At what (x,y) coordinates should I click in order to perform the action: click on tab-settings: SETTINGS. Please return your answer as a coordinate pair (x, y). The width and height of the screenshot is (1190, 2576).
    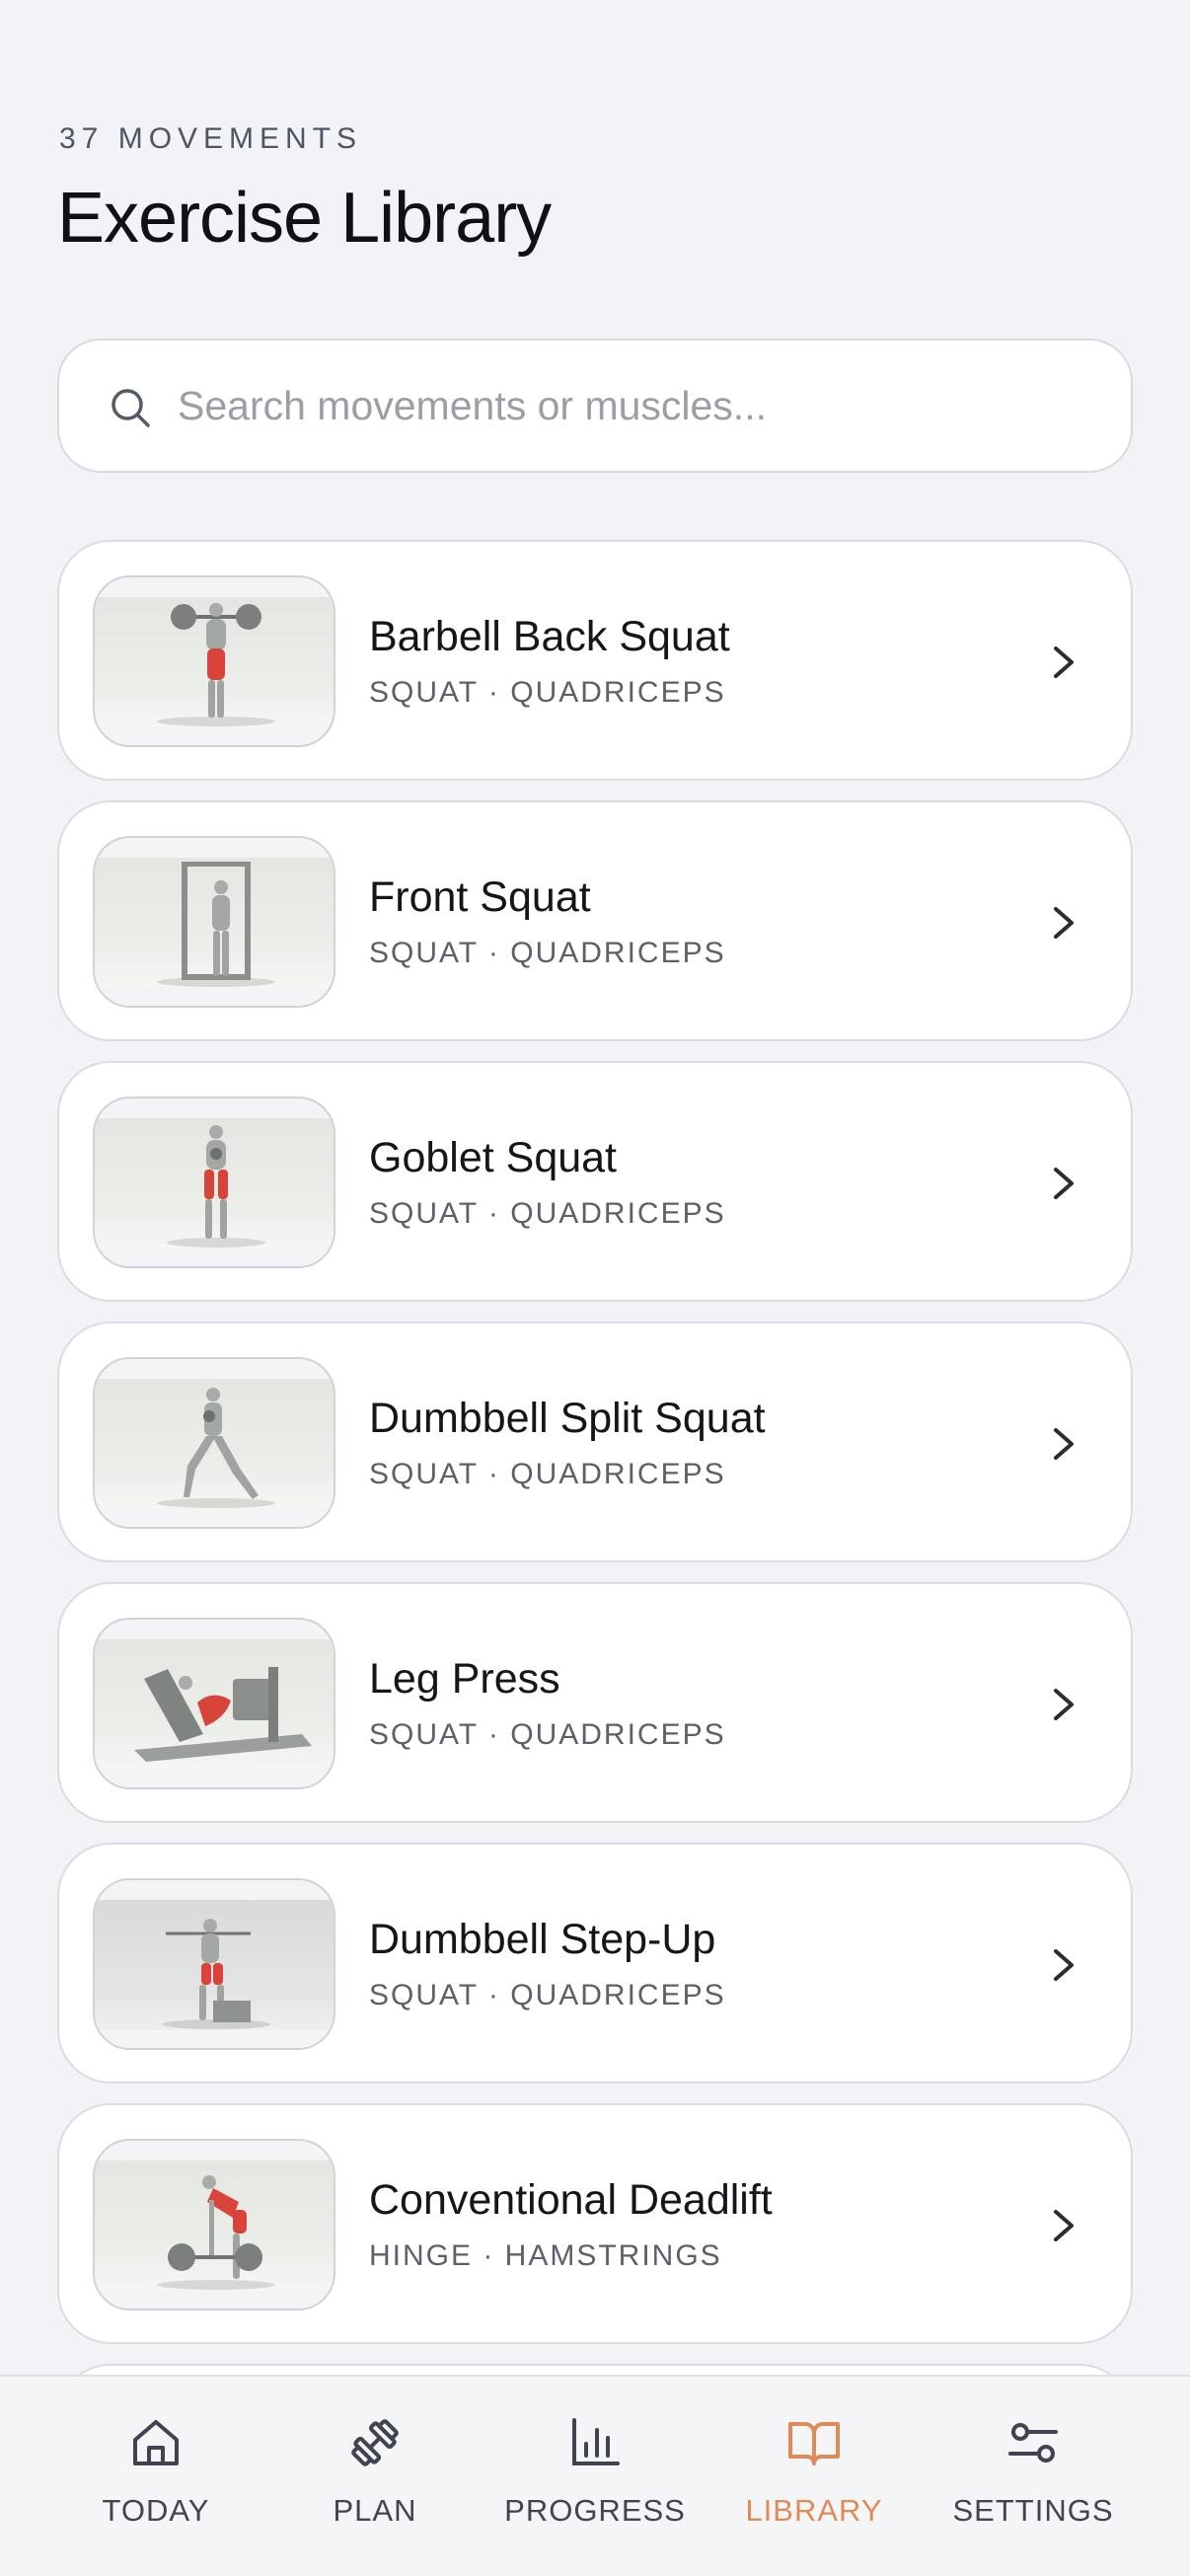
    Looking at the image, I should click on (1033, 2478).